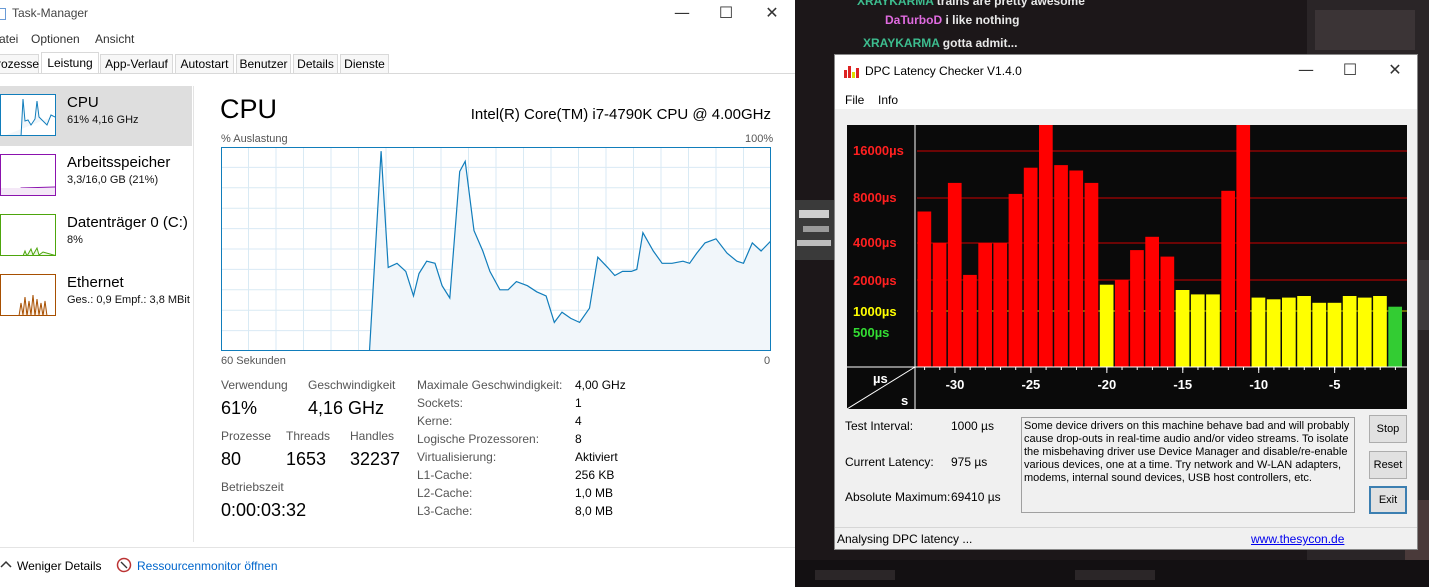  I want to click on detail-label: Virtualisierung:, so click(457, 457).